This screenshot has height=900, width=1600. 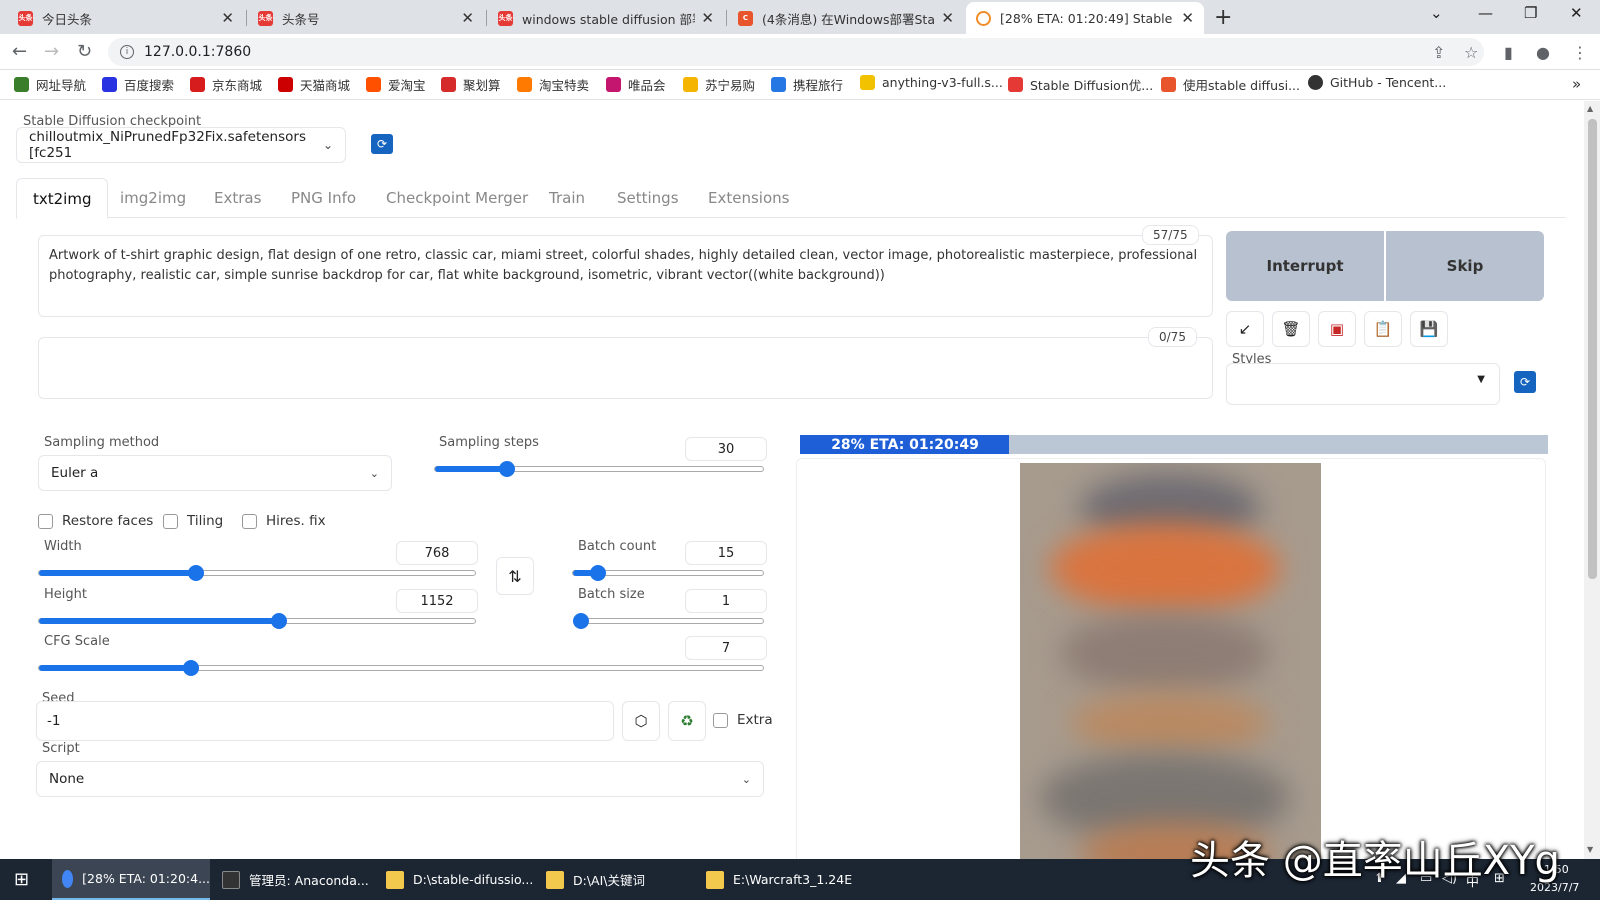 What do you see at coordinates (50, 84) in the screenshot?
I see `bookmark-item: 网址导航` at bounding box center [50, 84].